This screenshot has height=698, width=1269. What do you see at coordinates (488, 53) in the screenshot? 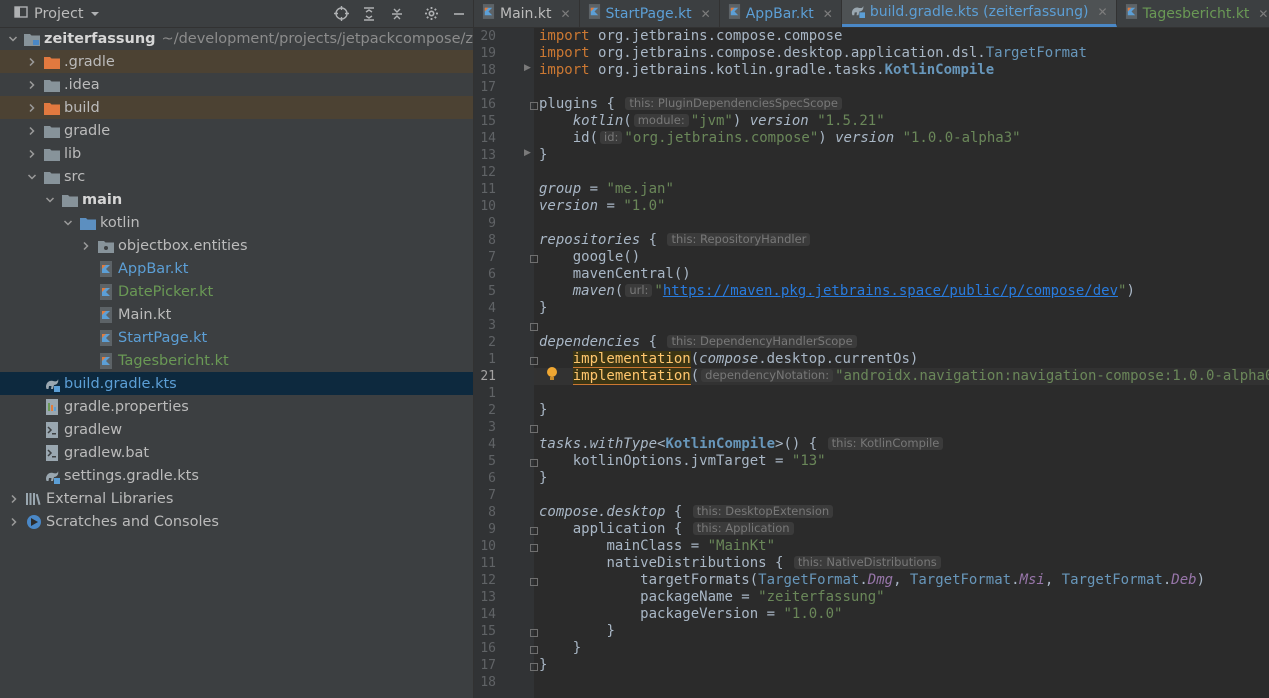
I see `line-number: 19` at bounding box center [488, 53].